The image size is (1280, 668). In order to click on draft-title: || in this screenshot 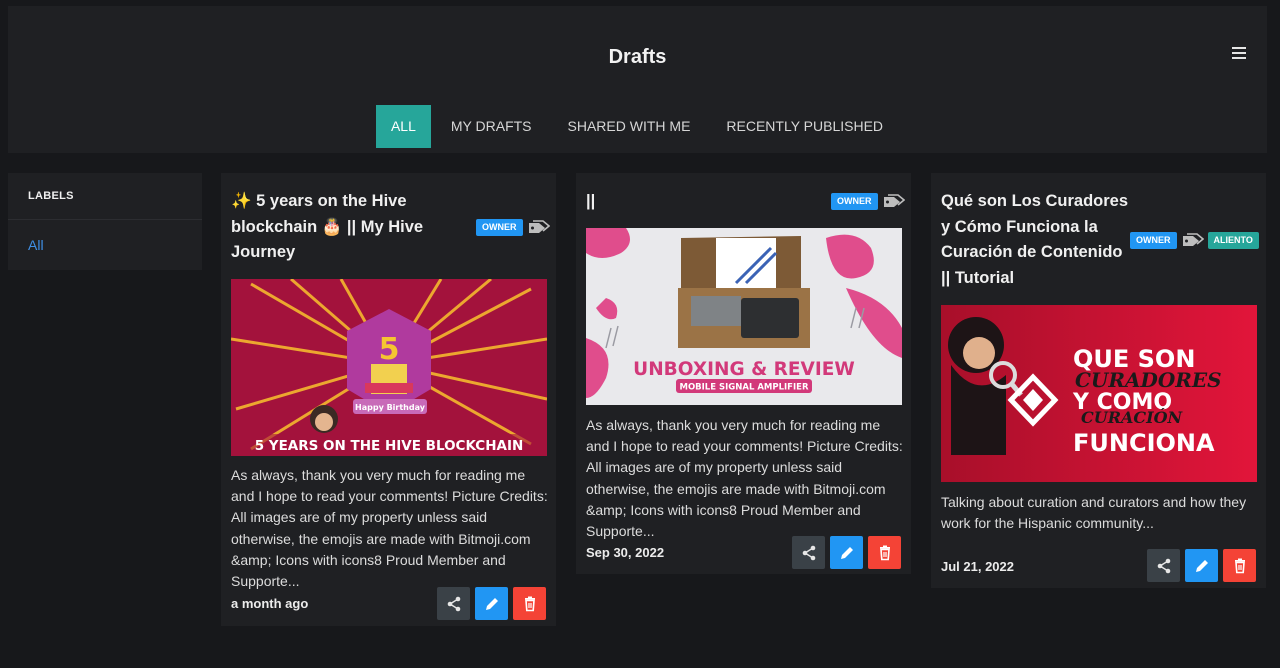, I will do `click(686, 202)`.